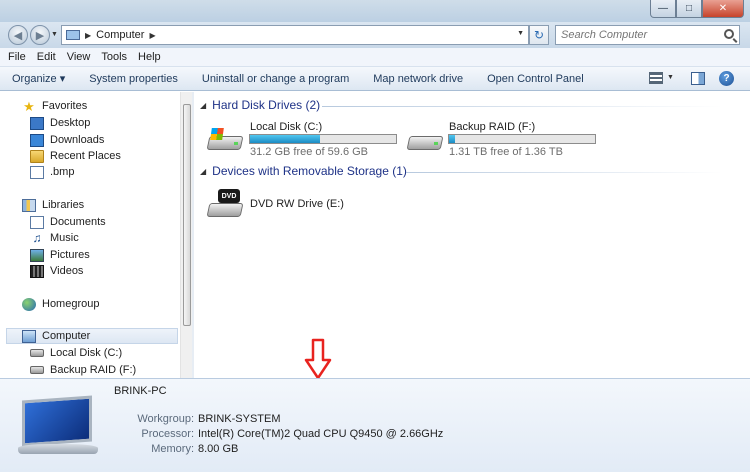 The height and width of the screenshot is (472, 750). What do you see at coordinates (172, 449) in the screenshot?
I see `detail-key: Memory:` at bounding box center [172, 449].